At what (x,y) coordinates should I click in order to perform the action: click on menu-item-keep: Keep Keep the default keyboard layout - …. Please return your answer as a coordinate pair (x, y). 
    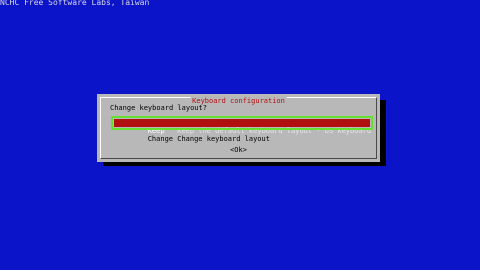
    Looking at the image, I should click on (242, 125).